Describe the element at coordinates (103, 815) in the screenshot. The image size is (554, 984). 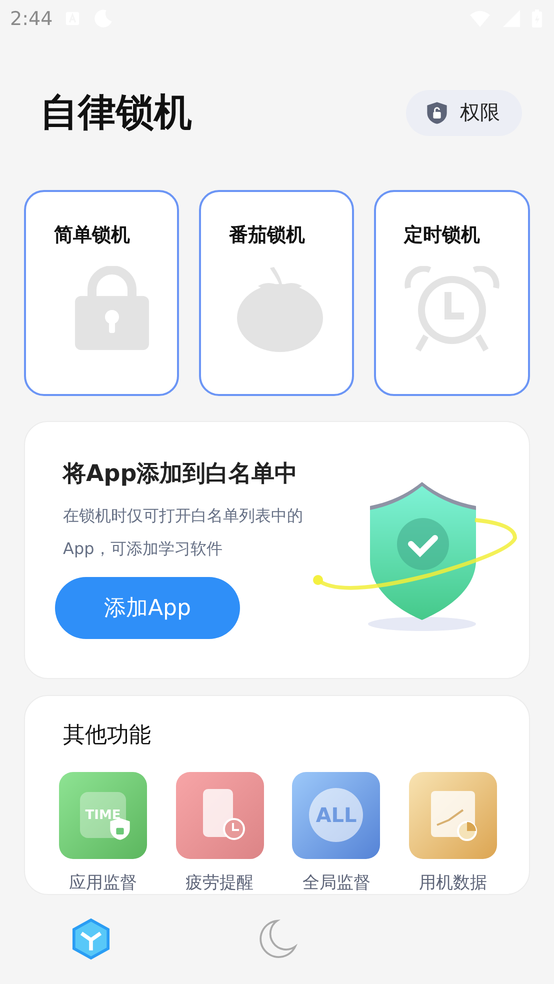
I see `icon-label: TIME` at that location.